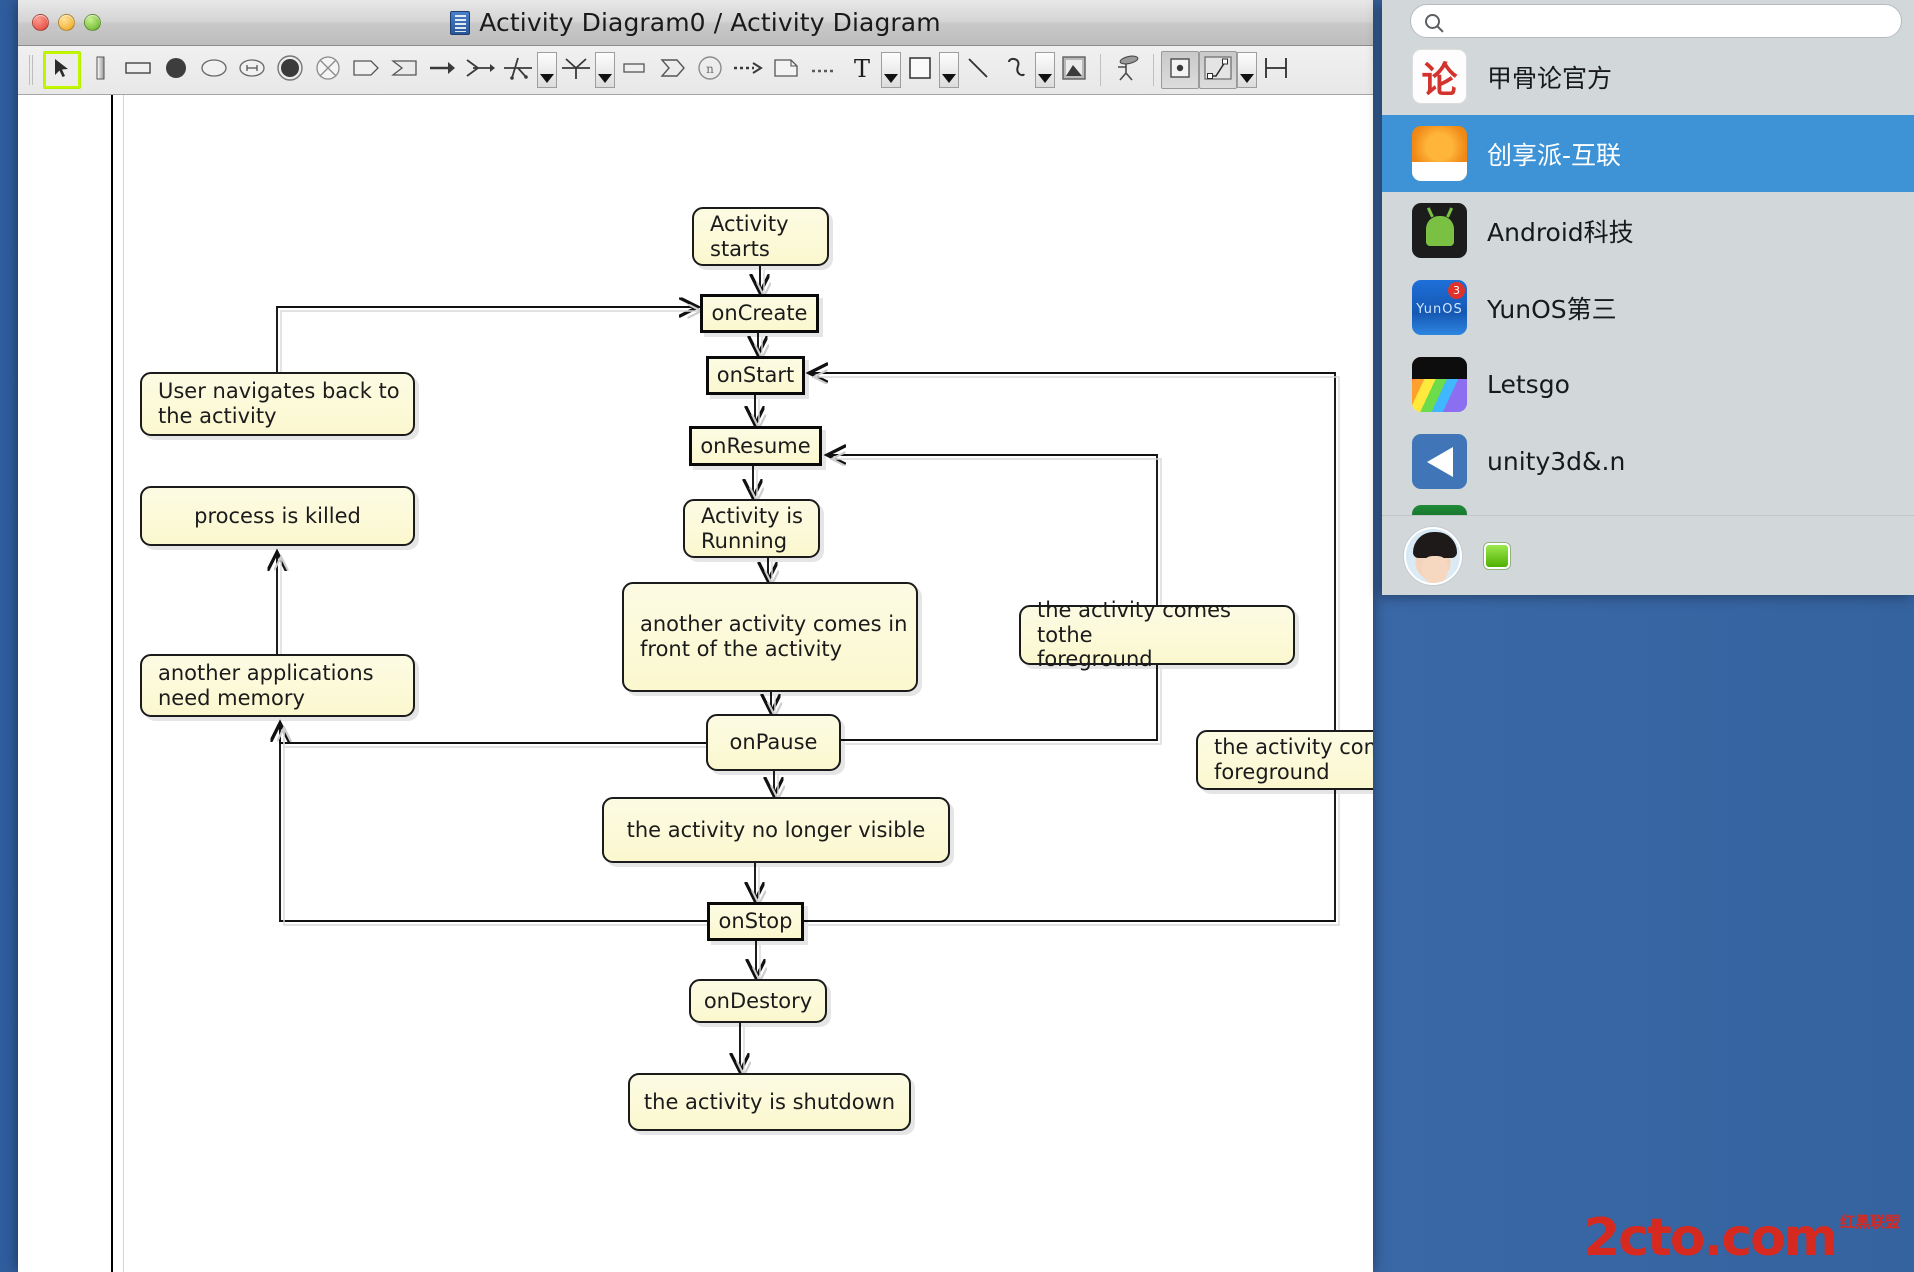  I want to click on main-toolbar: n T, so click(695, 70).